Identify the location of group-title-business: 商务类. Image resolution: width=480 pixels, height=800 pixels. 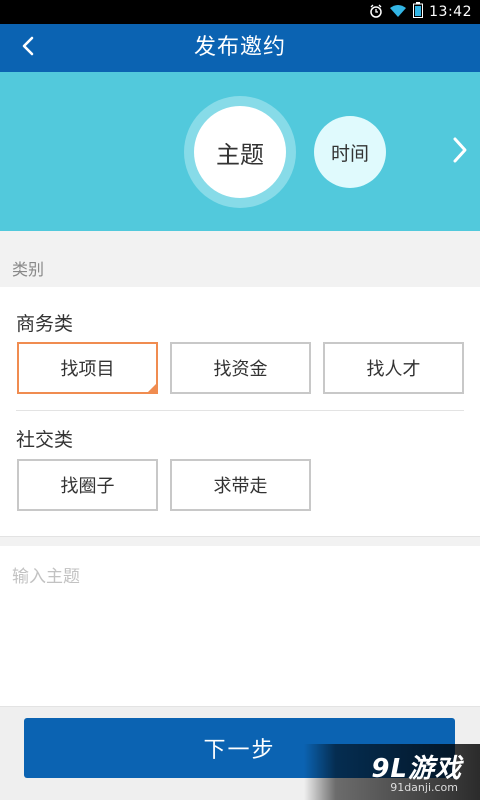
(45, 324).